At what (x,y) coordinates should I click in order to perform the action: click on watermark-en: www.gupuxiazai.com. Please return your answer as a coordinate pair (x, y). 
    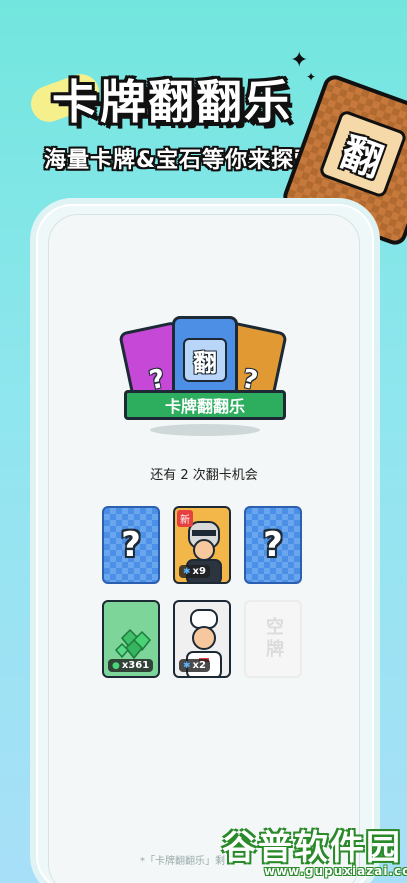
    Looking at the image, I should click on (335, 871).